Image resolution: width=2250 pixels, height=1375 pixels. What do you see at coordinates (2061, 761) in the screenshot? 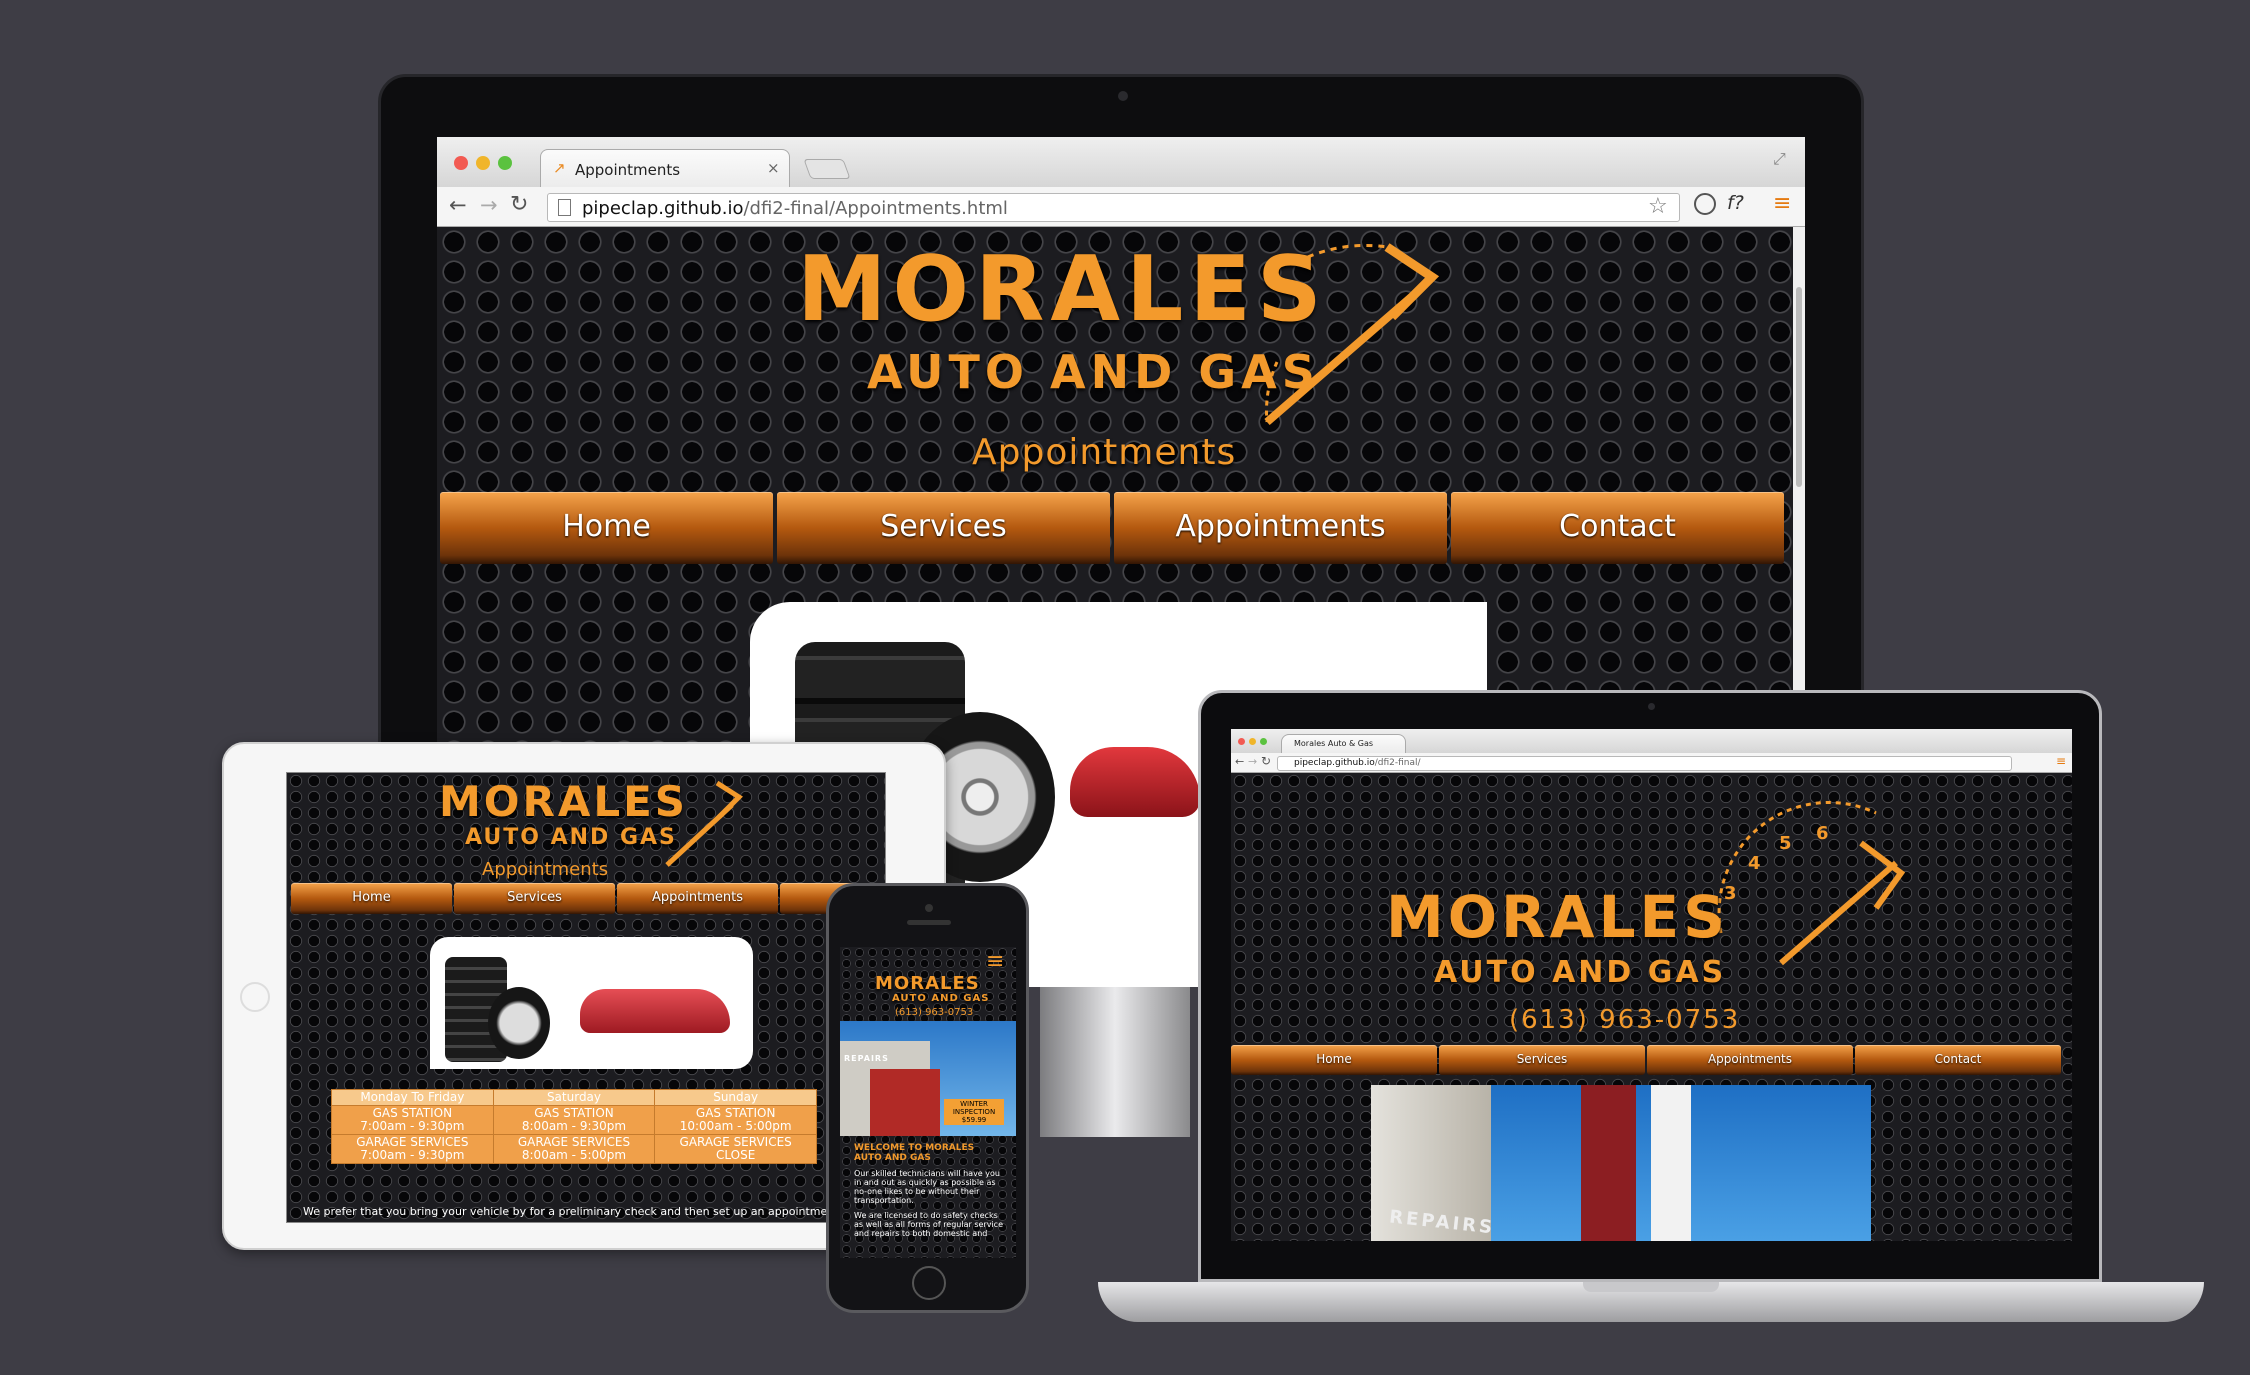
I see `laptop-menu-icon: ≡` at bounding box center [2061, 761].